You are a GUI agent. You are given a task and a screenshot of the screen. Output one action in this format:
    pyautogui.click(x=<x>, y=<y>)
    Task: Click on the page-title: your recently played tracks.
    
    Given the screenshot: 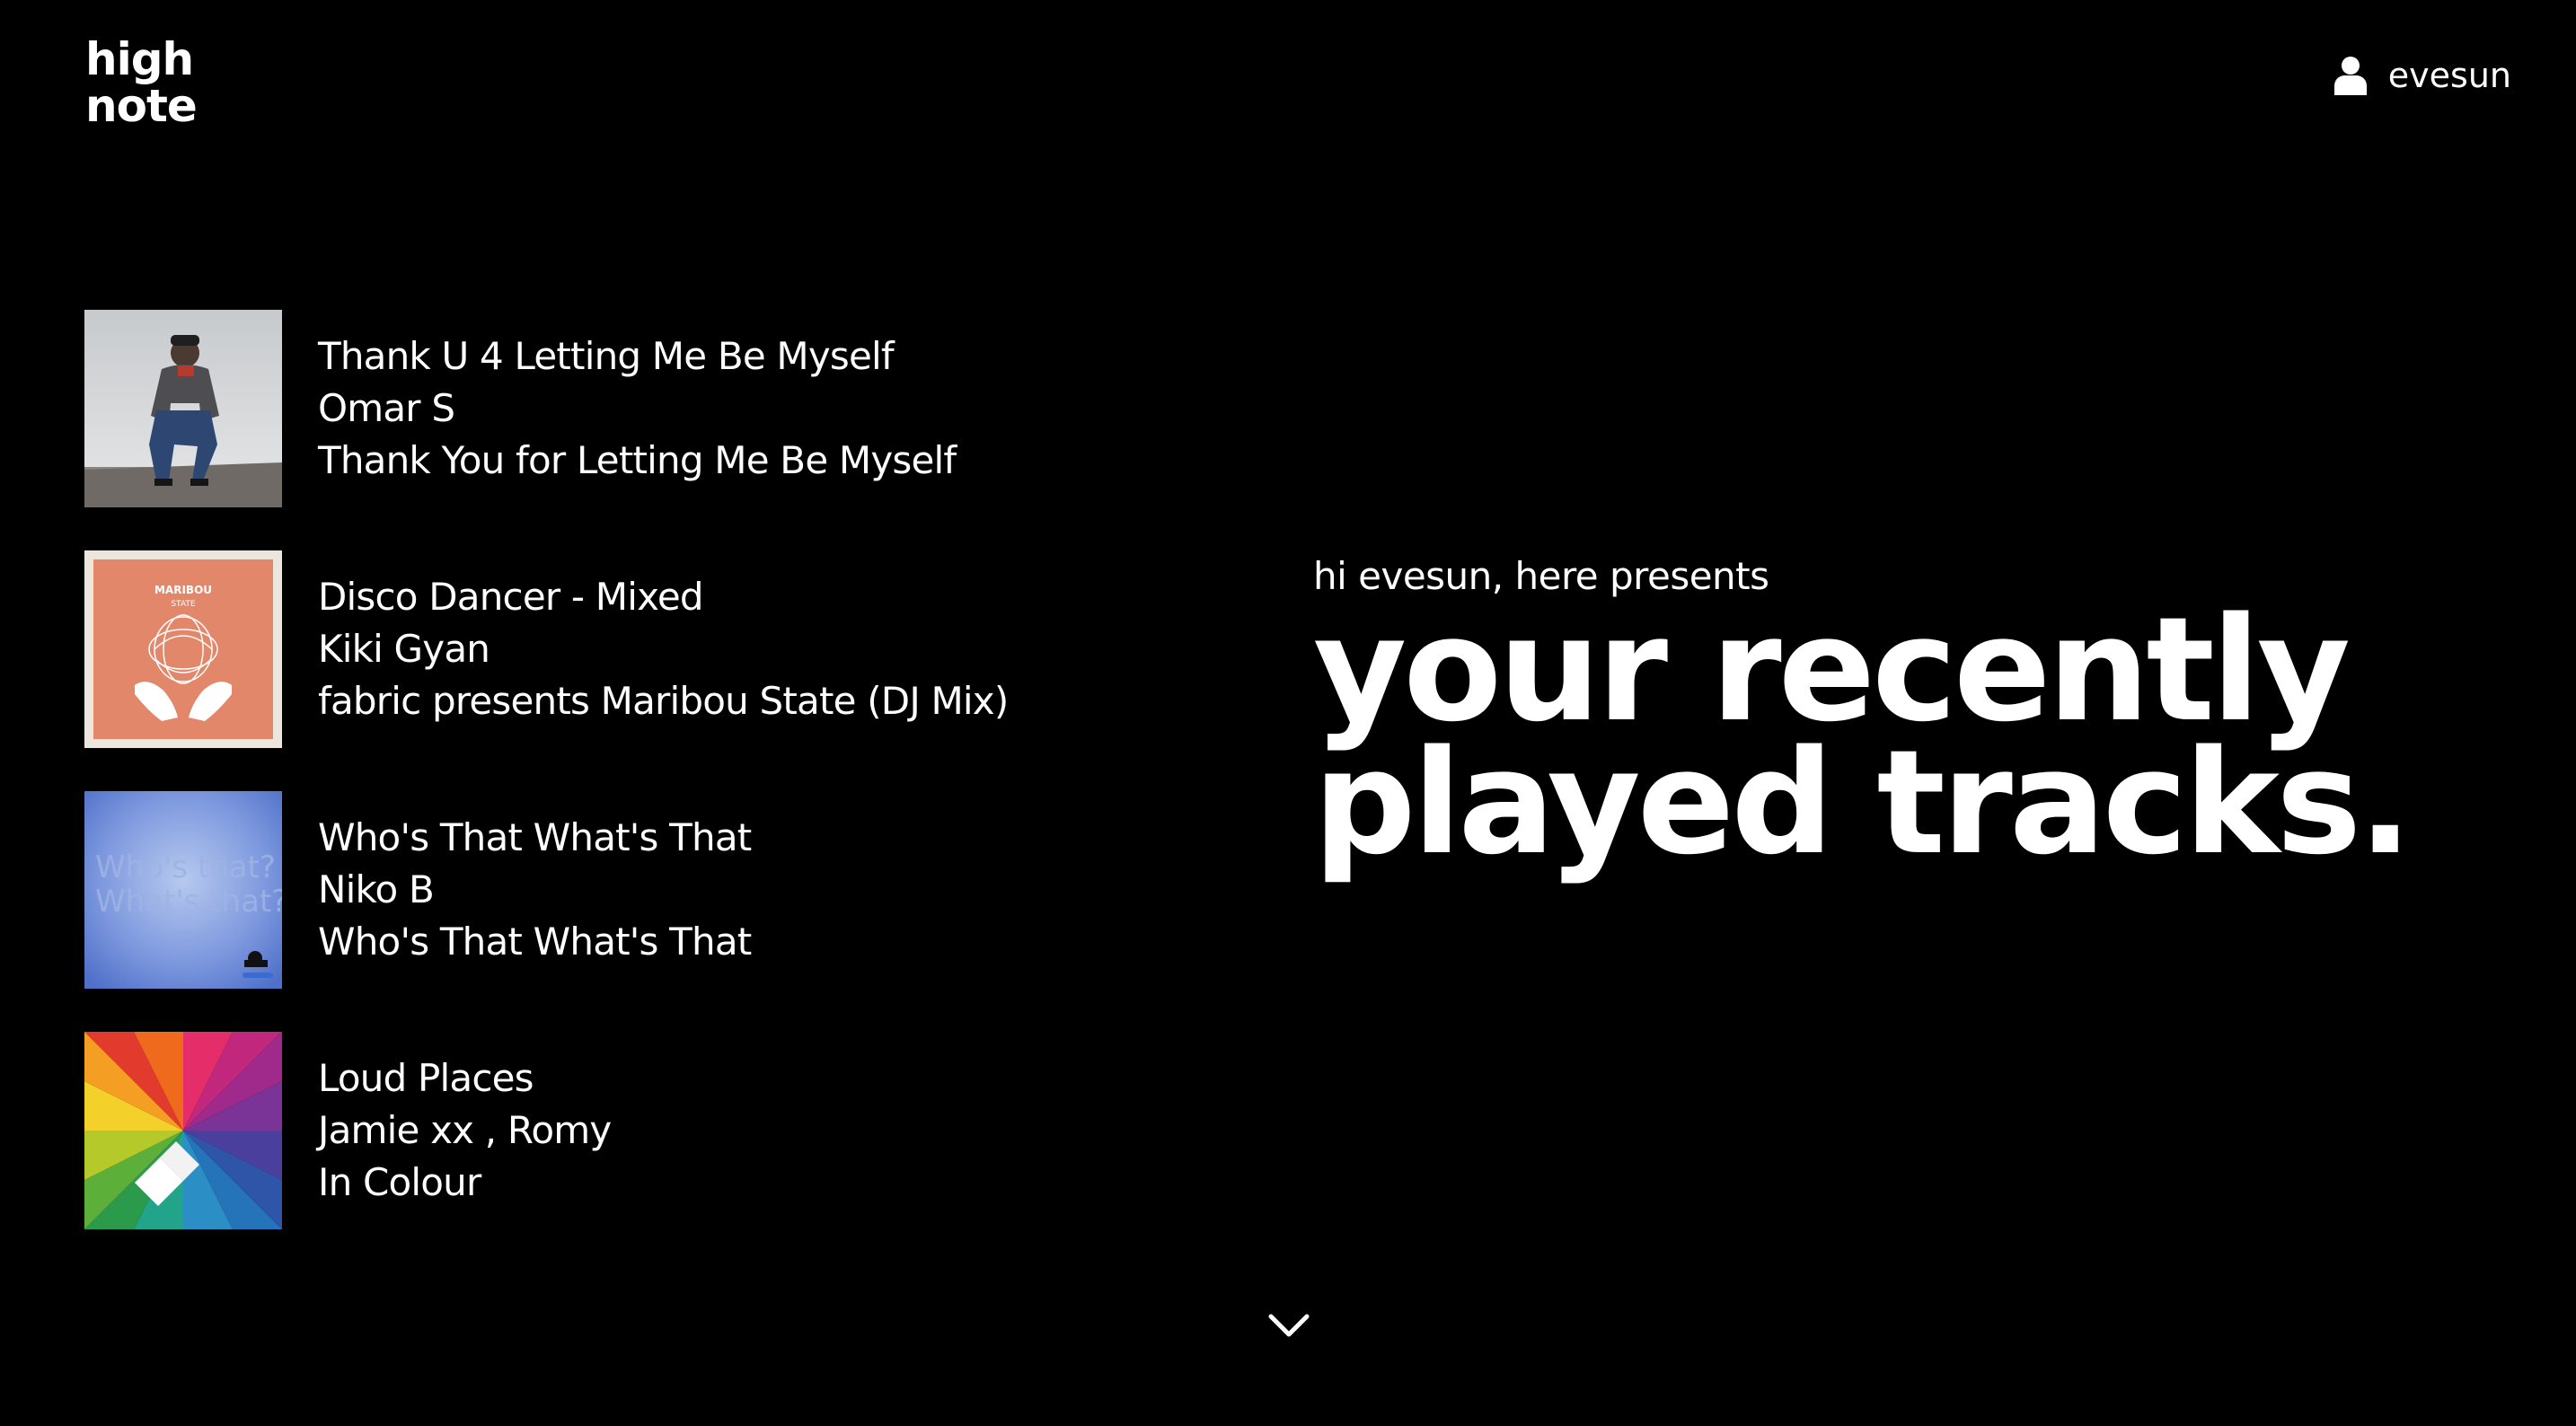 What is the action you would take?
    pyautogui.click(x=1906, y=735)
    